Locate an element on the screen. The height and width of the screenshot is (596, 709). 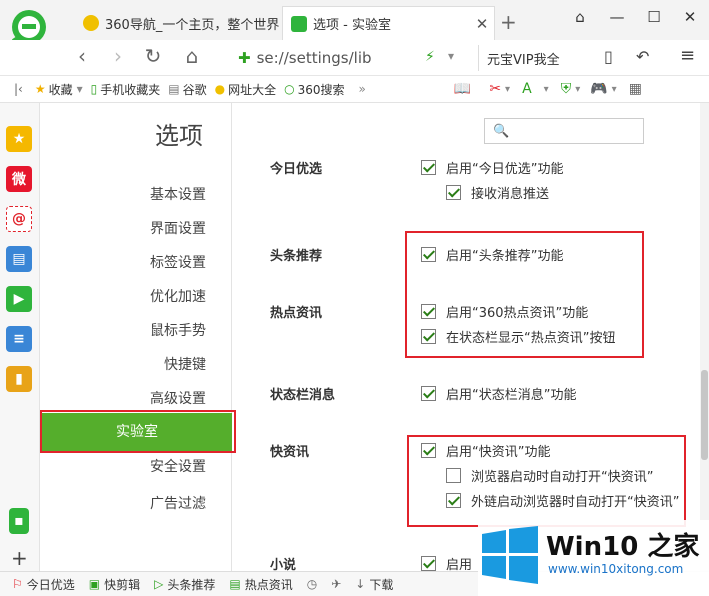
content-top is located at coordinates (466, 148).